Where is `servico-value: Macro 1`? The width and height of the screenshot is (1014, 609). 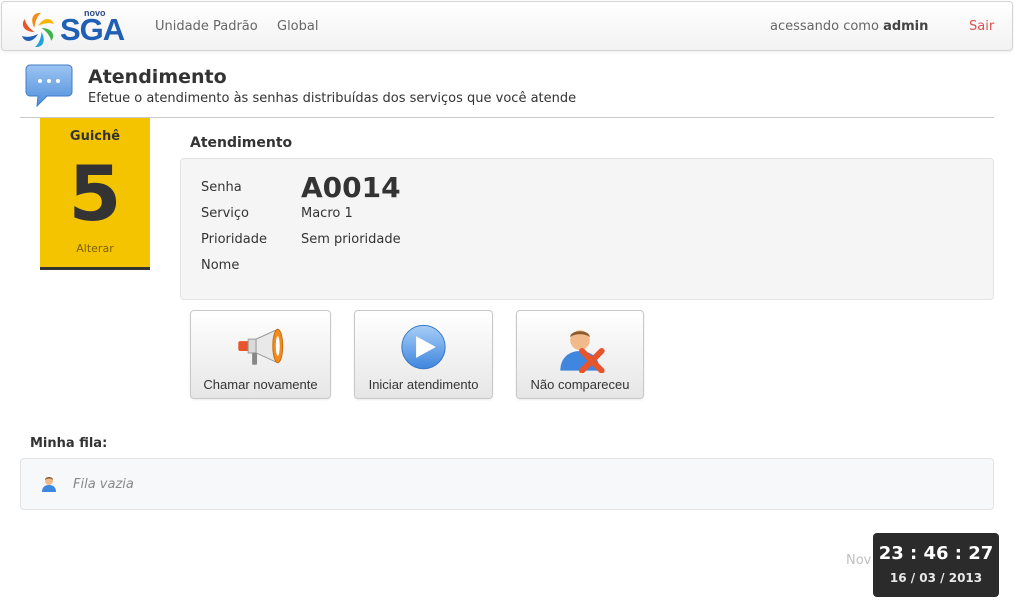
servico-value: Macro 1 is located at coordinates (327, 213).